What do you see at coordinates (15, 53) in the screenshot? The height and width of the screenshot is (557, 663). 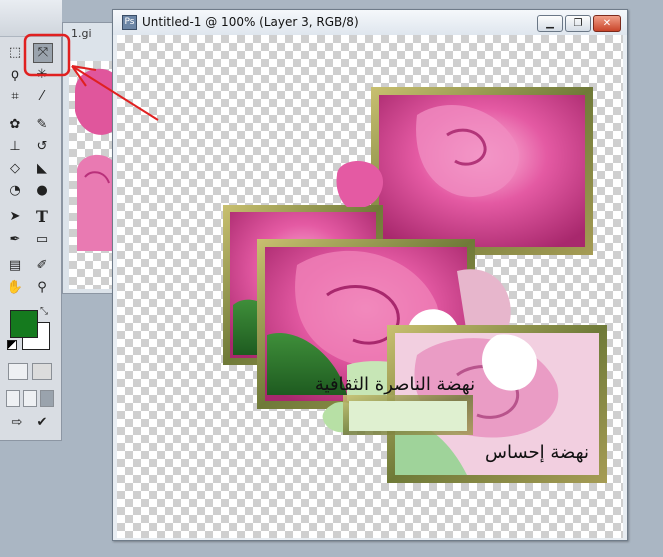 I see `rect-marquee-icon: ⬚` at bounding box center [15, 53].